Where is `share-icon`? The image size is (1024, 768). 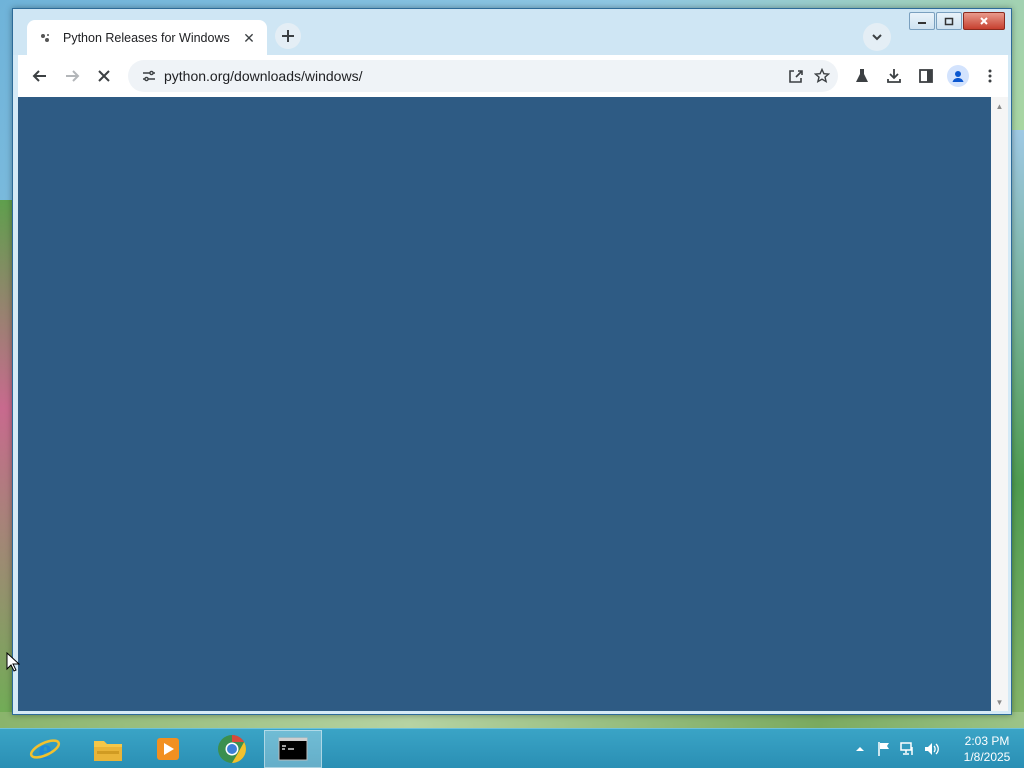
share-icon is located at coordinates (796, 76).